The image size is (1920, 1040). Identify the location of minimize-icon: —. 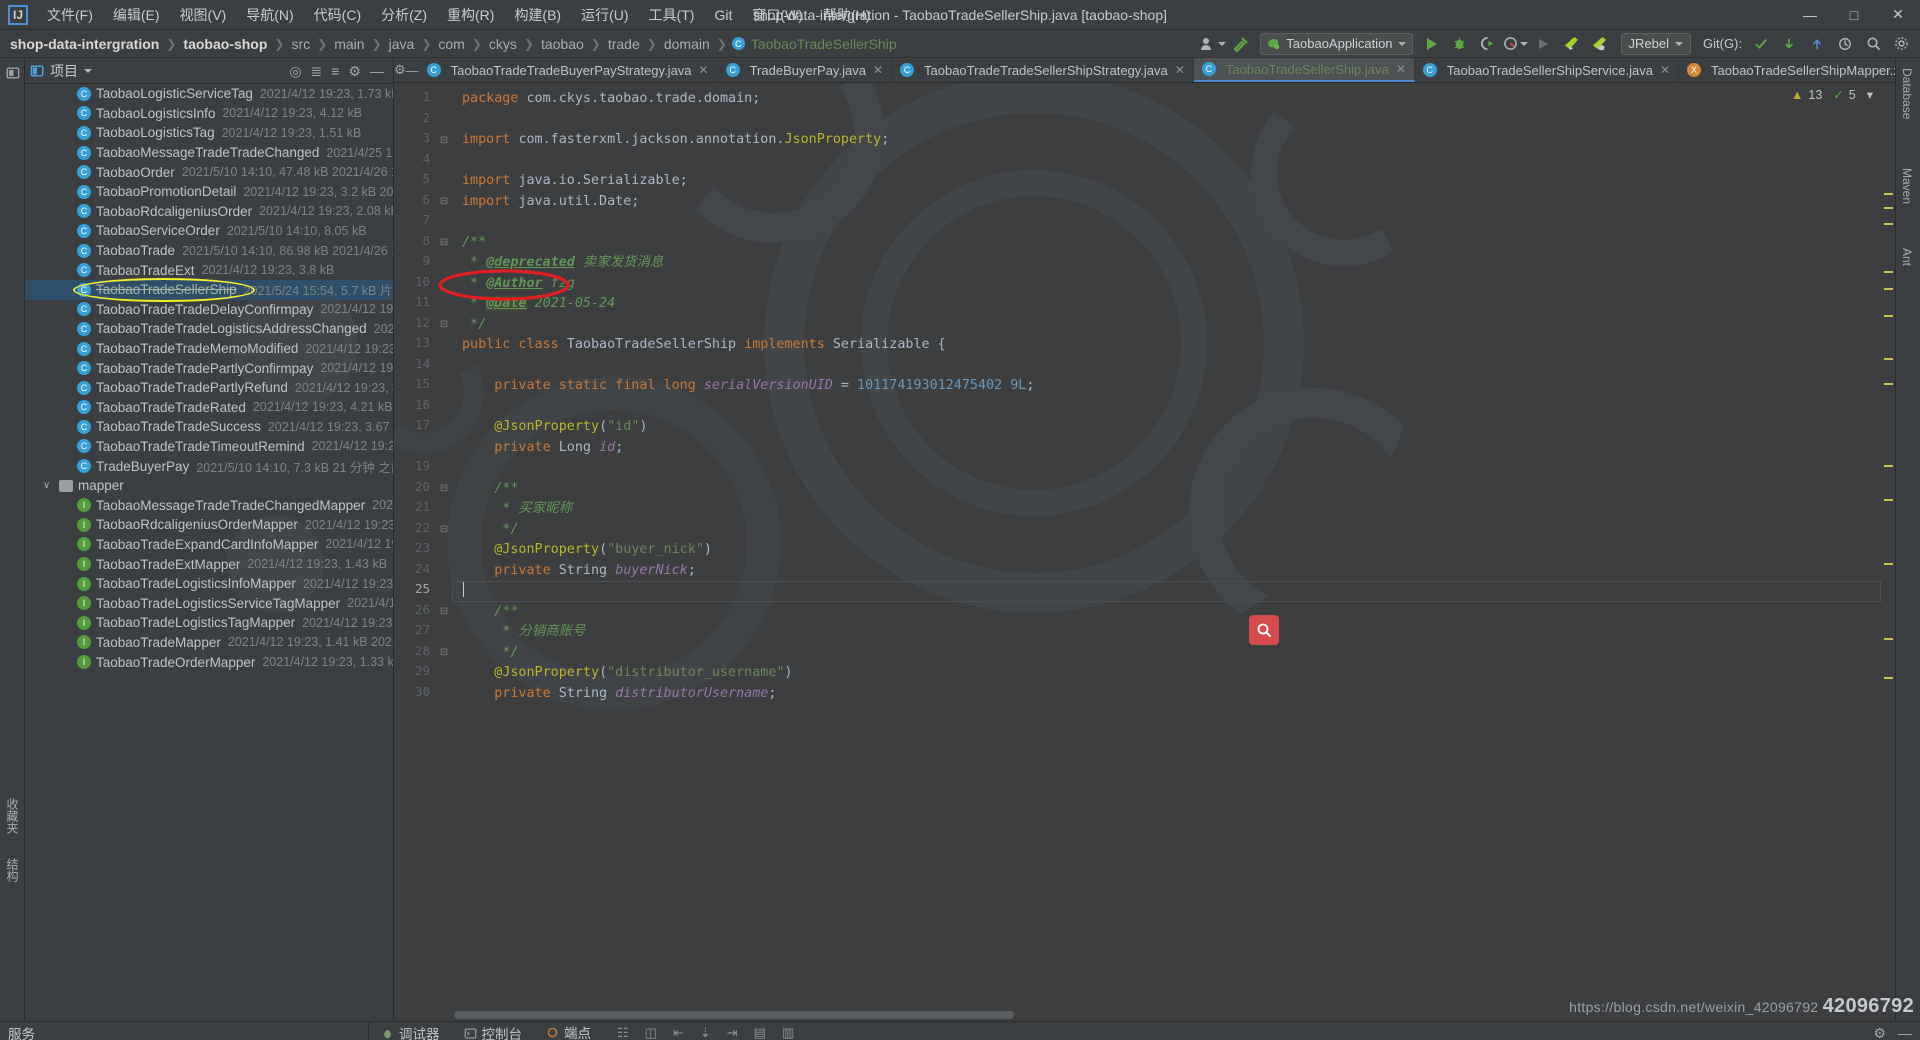
(1810, 14).